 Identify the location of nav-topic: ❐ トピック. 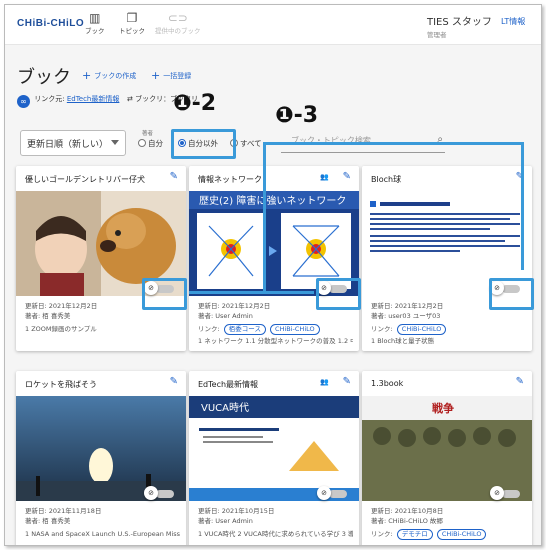
(132, 23).